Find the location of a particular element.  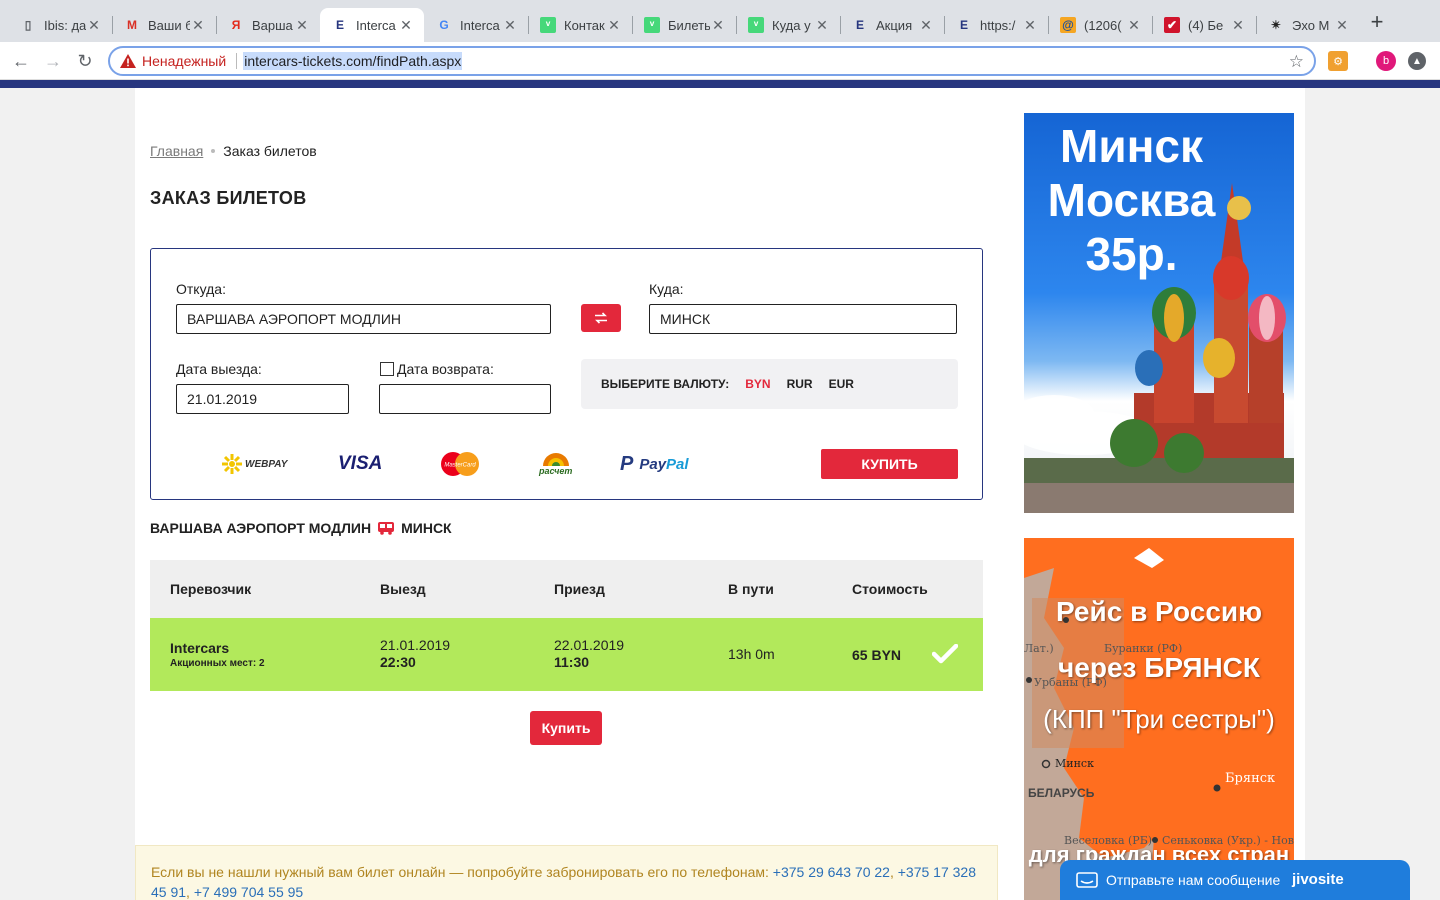

reload-icon: ↻ is located at coordinates (85, 61).